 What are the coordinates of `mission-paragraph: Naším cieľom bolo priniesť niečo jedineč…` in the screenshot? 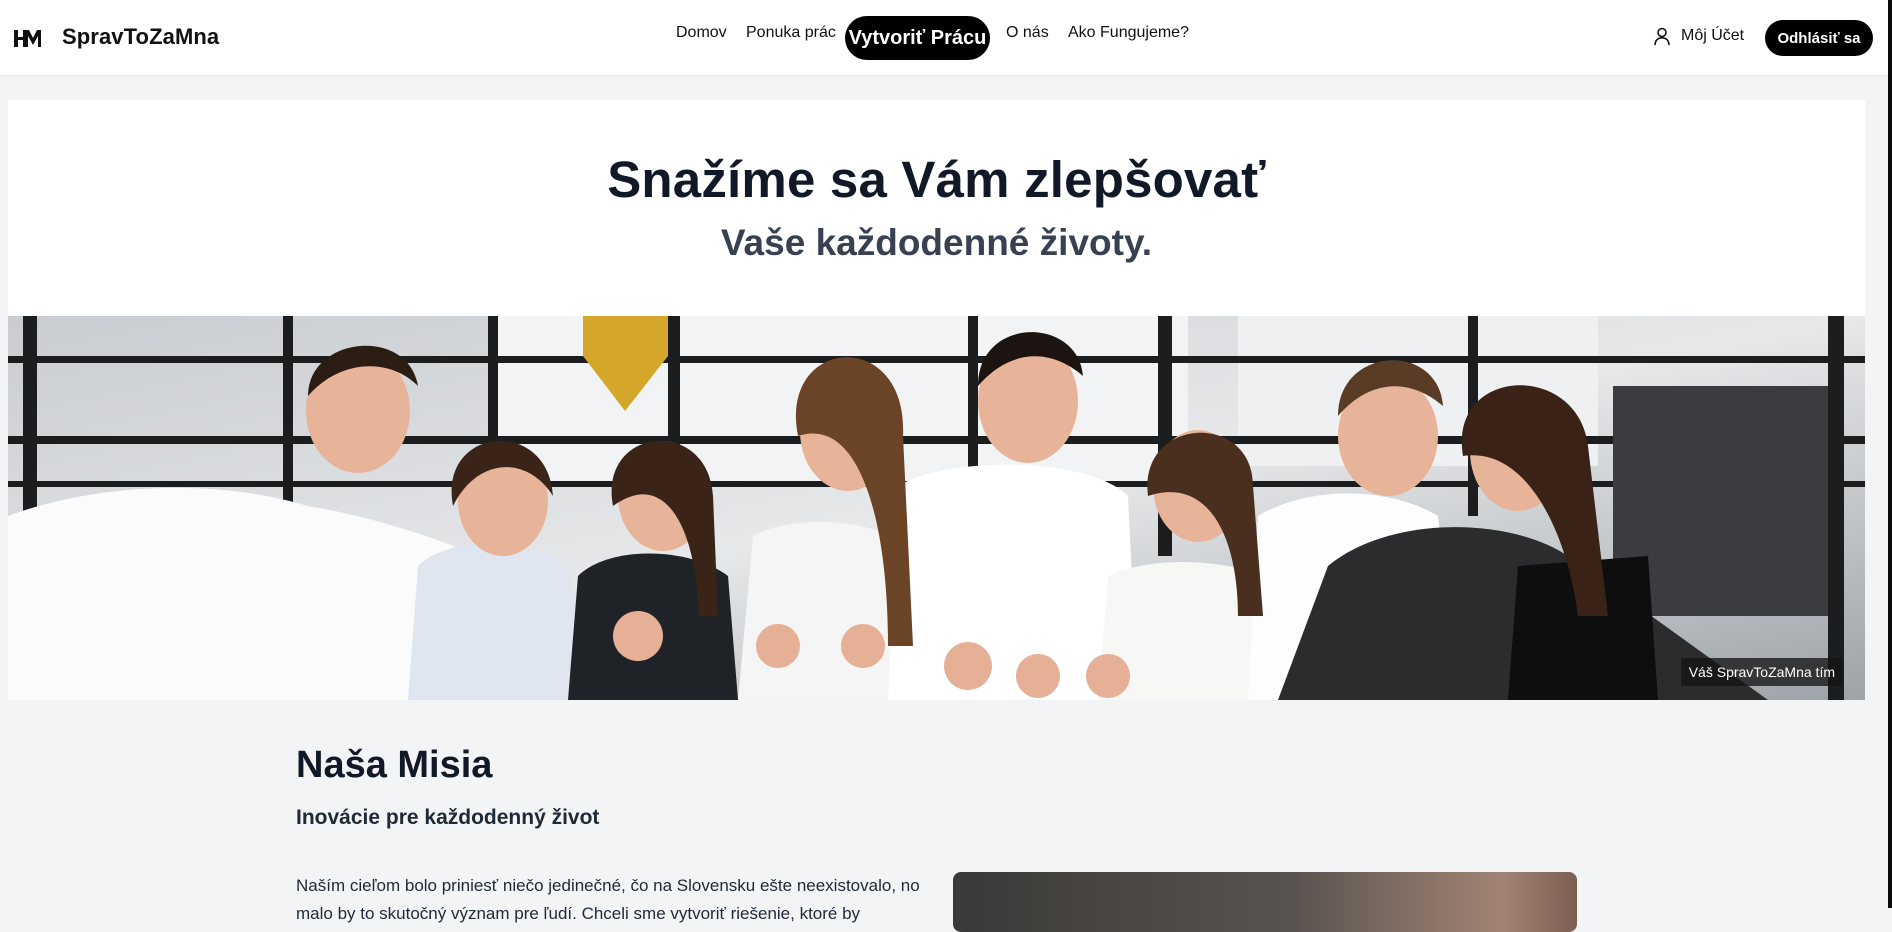 It's located at (608, 899).